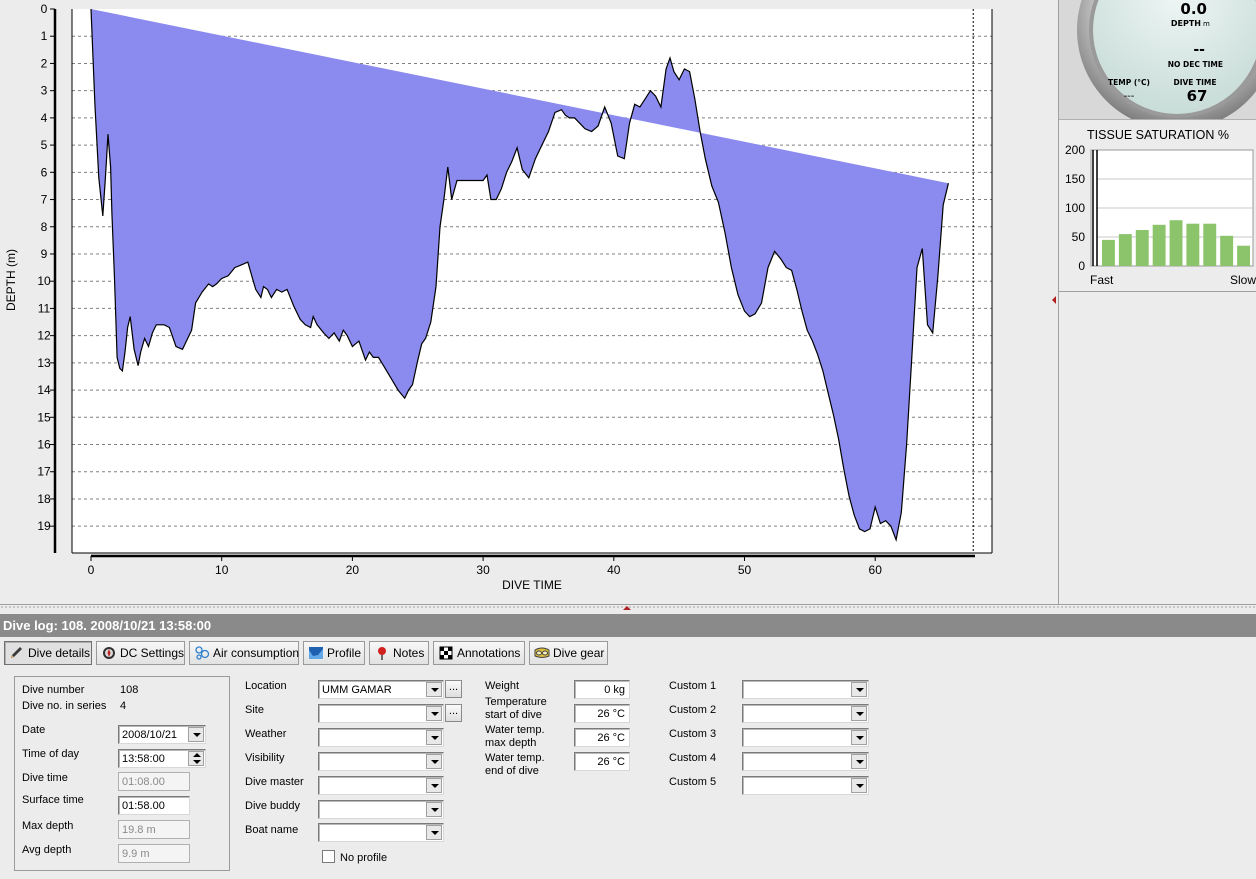 The image size is (1256, 879). I want to click on tissue-y-tick-label: 200, so click(1075, 150).